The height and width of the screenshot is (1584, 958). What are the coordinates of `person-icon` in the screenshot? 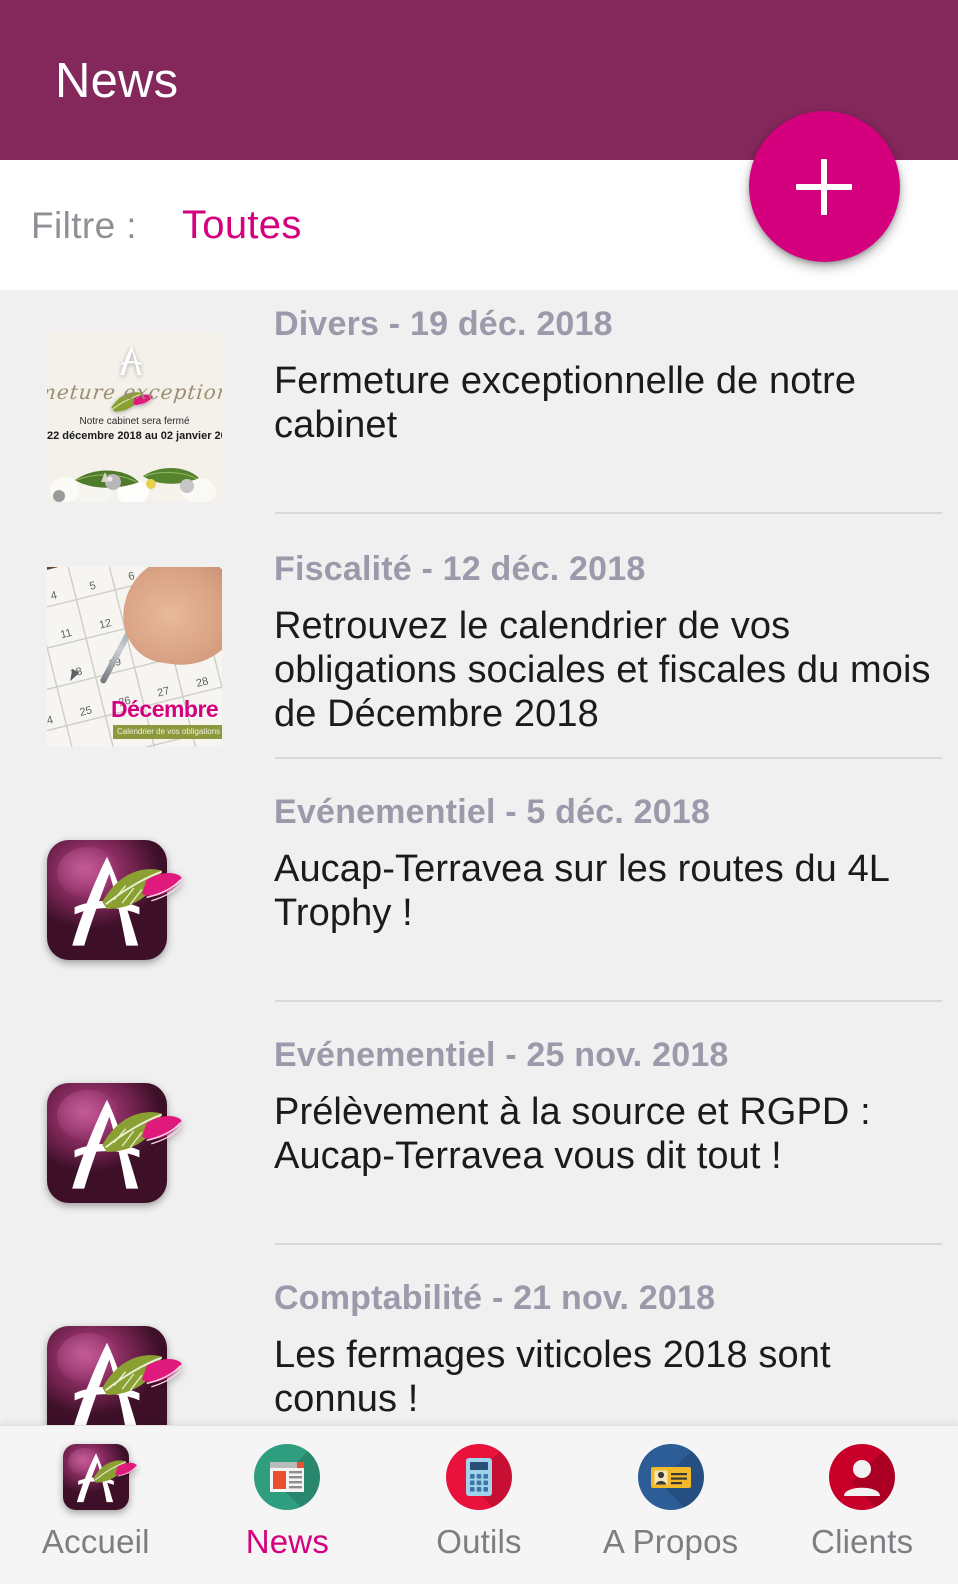 It's located at (862, 1477).